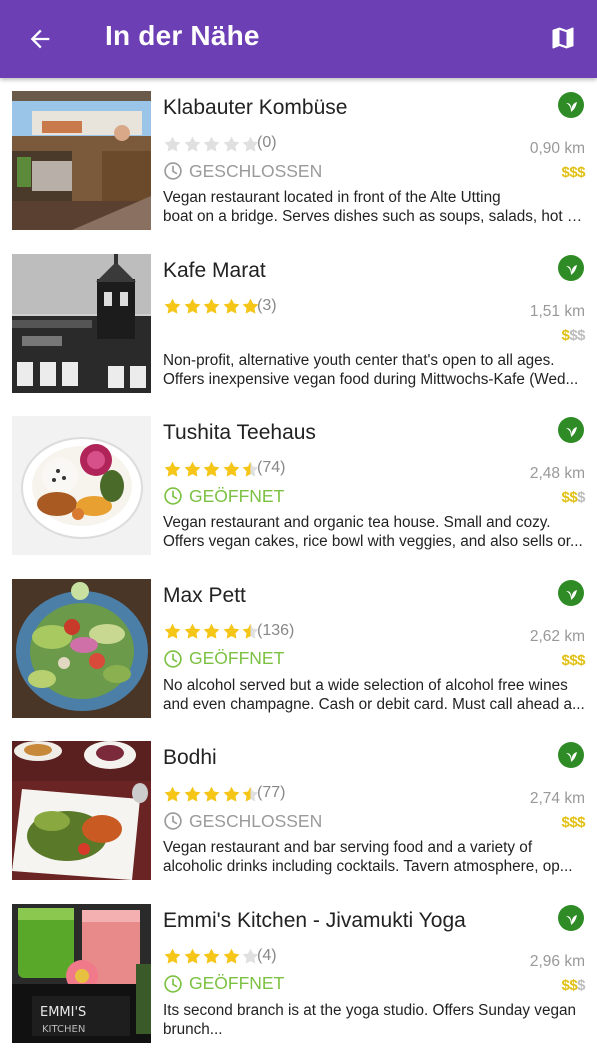 The width and height of the screenshot is (597, 1053). What do you see at coordinates (204, 596) in the screenshot?
I see `restaurant-name: Max Pett` at bounding box center [204, 596].